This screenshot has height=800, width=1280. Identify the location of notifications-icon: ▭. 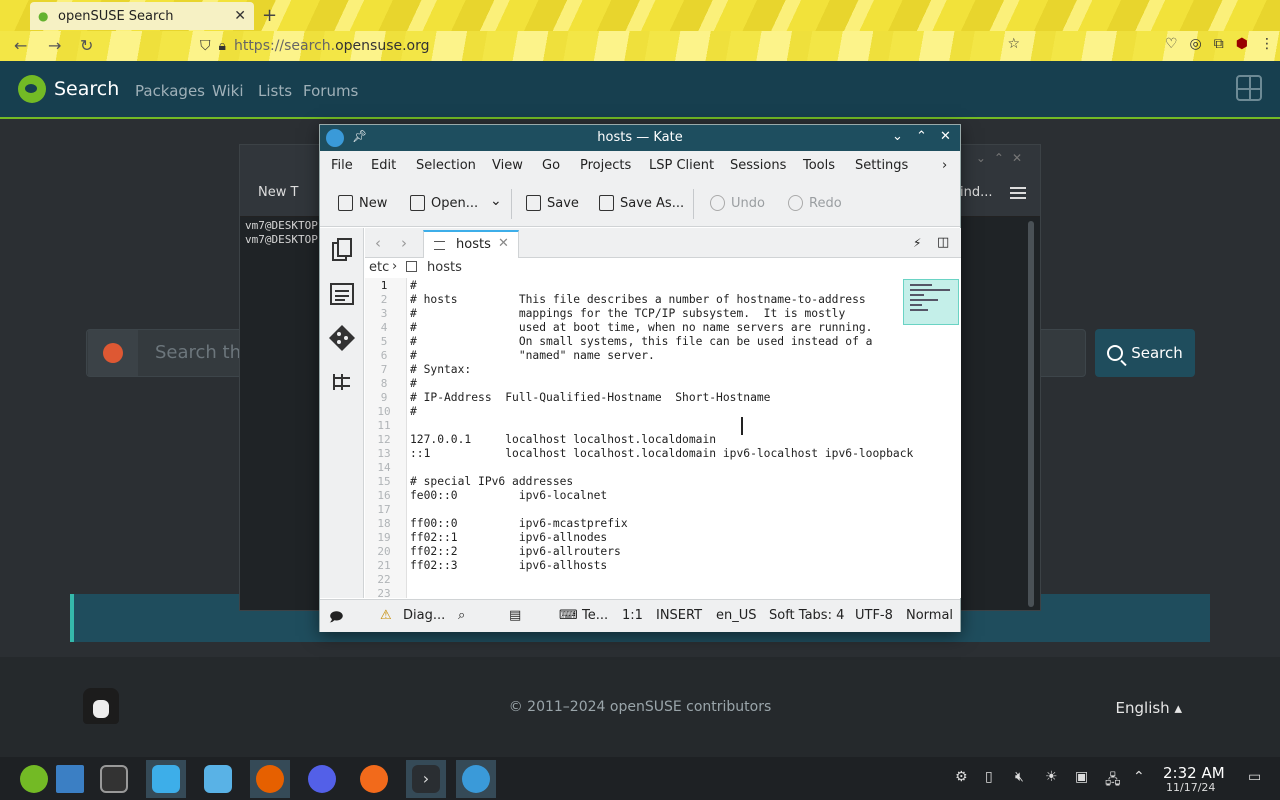
(1254, 777).